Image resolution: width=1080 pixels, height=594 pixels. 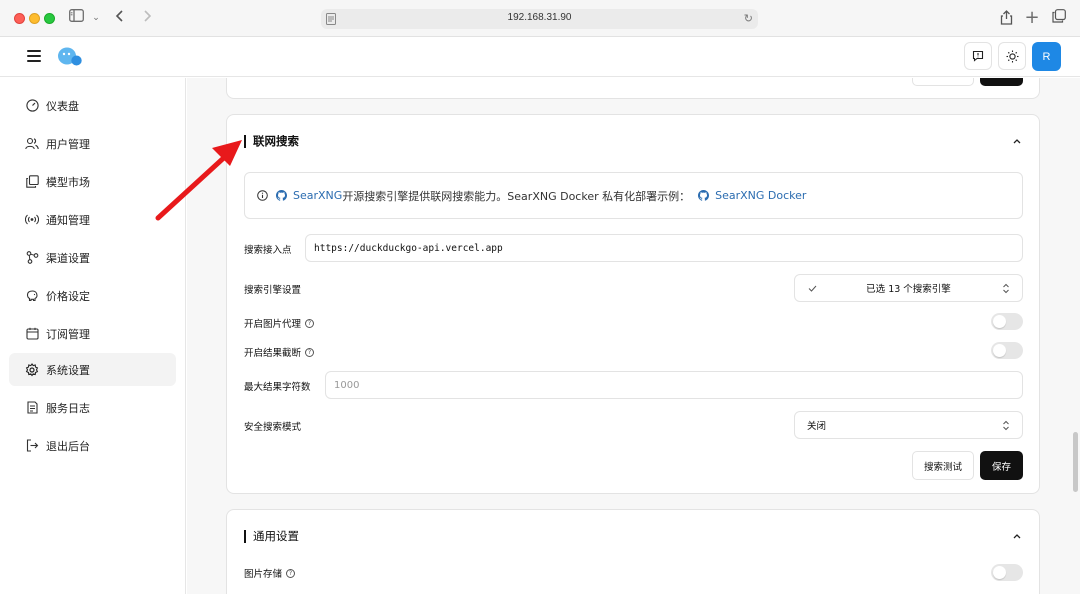 What do you see at coordinates (943, 465) in the screenshot?
I see `search-test-button: 搜索测试` at bounding box center [943, 465].